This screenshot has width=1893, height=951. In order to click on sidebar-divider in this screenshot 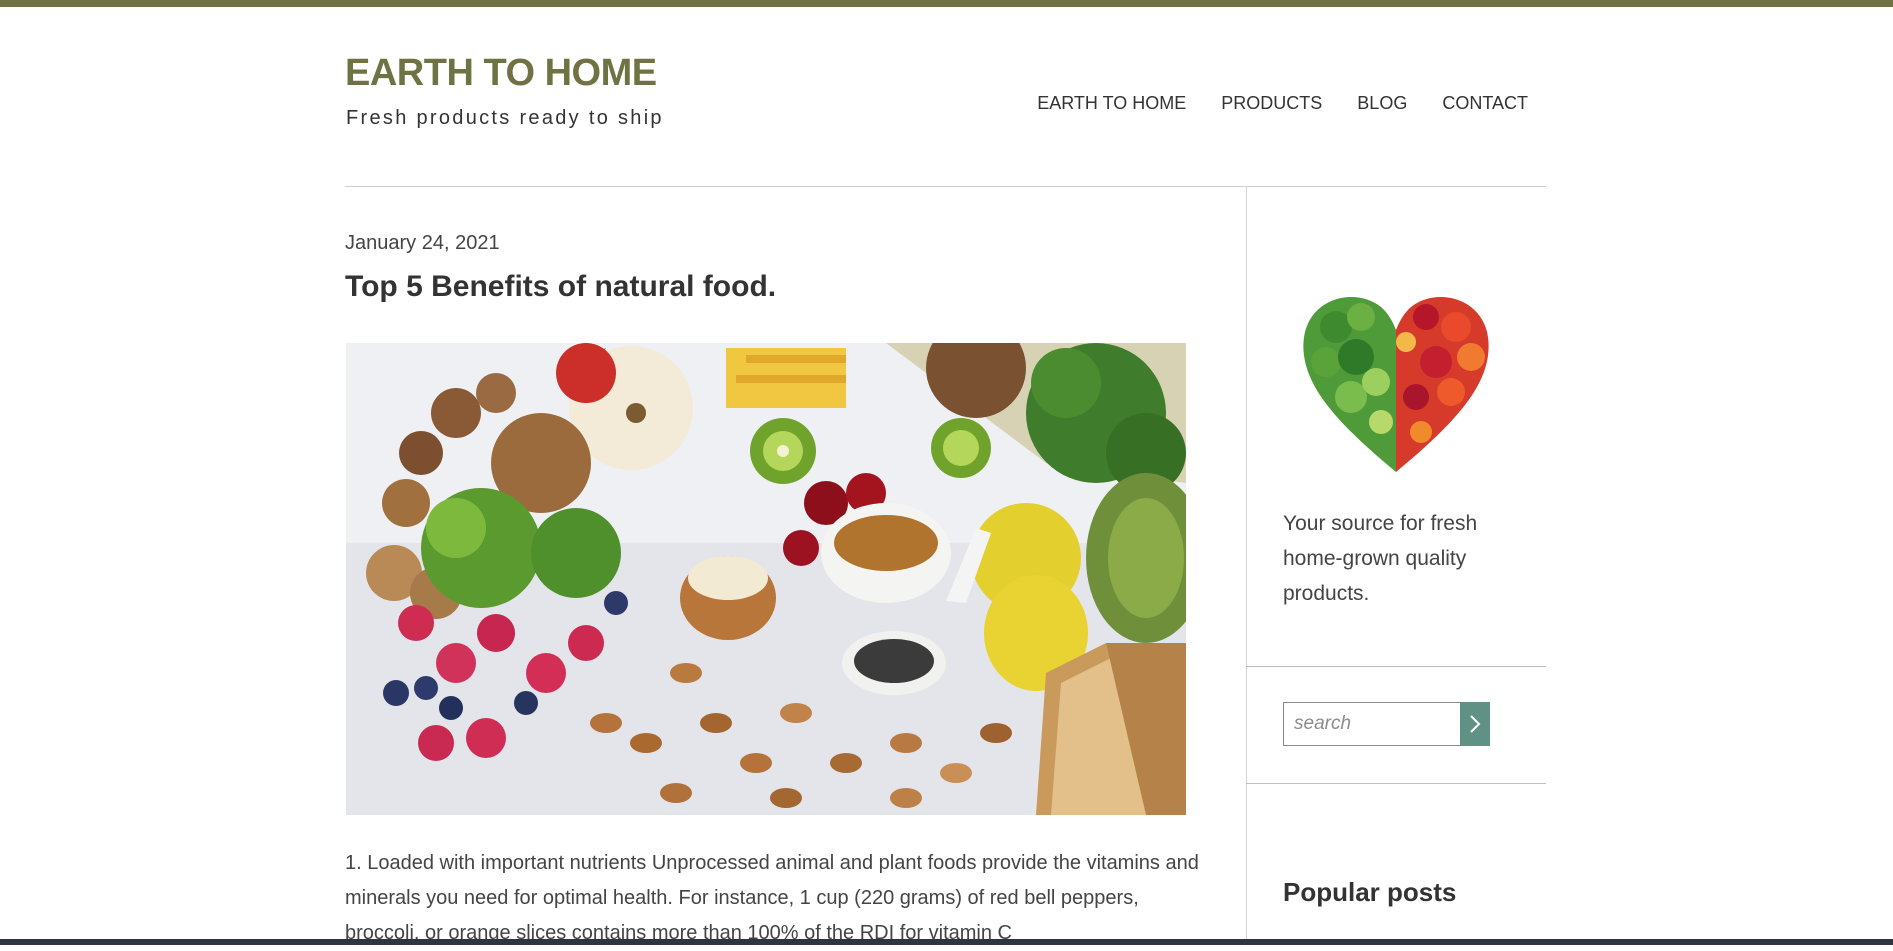, I will do `click(1246, 565)`.